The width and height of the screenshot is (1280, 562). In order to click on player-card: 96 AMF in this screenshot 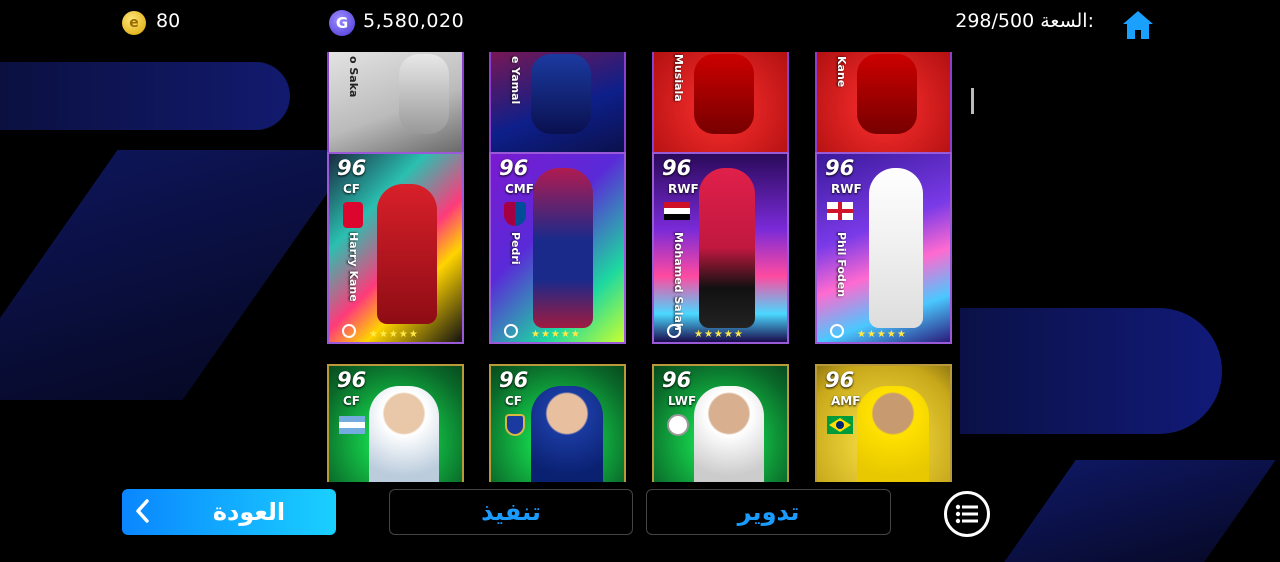, I will do `click(883, 423)`.